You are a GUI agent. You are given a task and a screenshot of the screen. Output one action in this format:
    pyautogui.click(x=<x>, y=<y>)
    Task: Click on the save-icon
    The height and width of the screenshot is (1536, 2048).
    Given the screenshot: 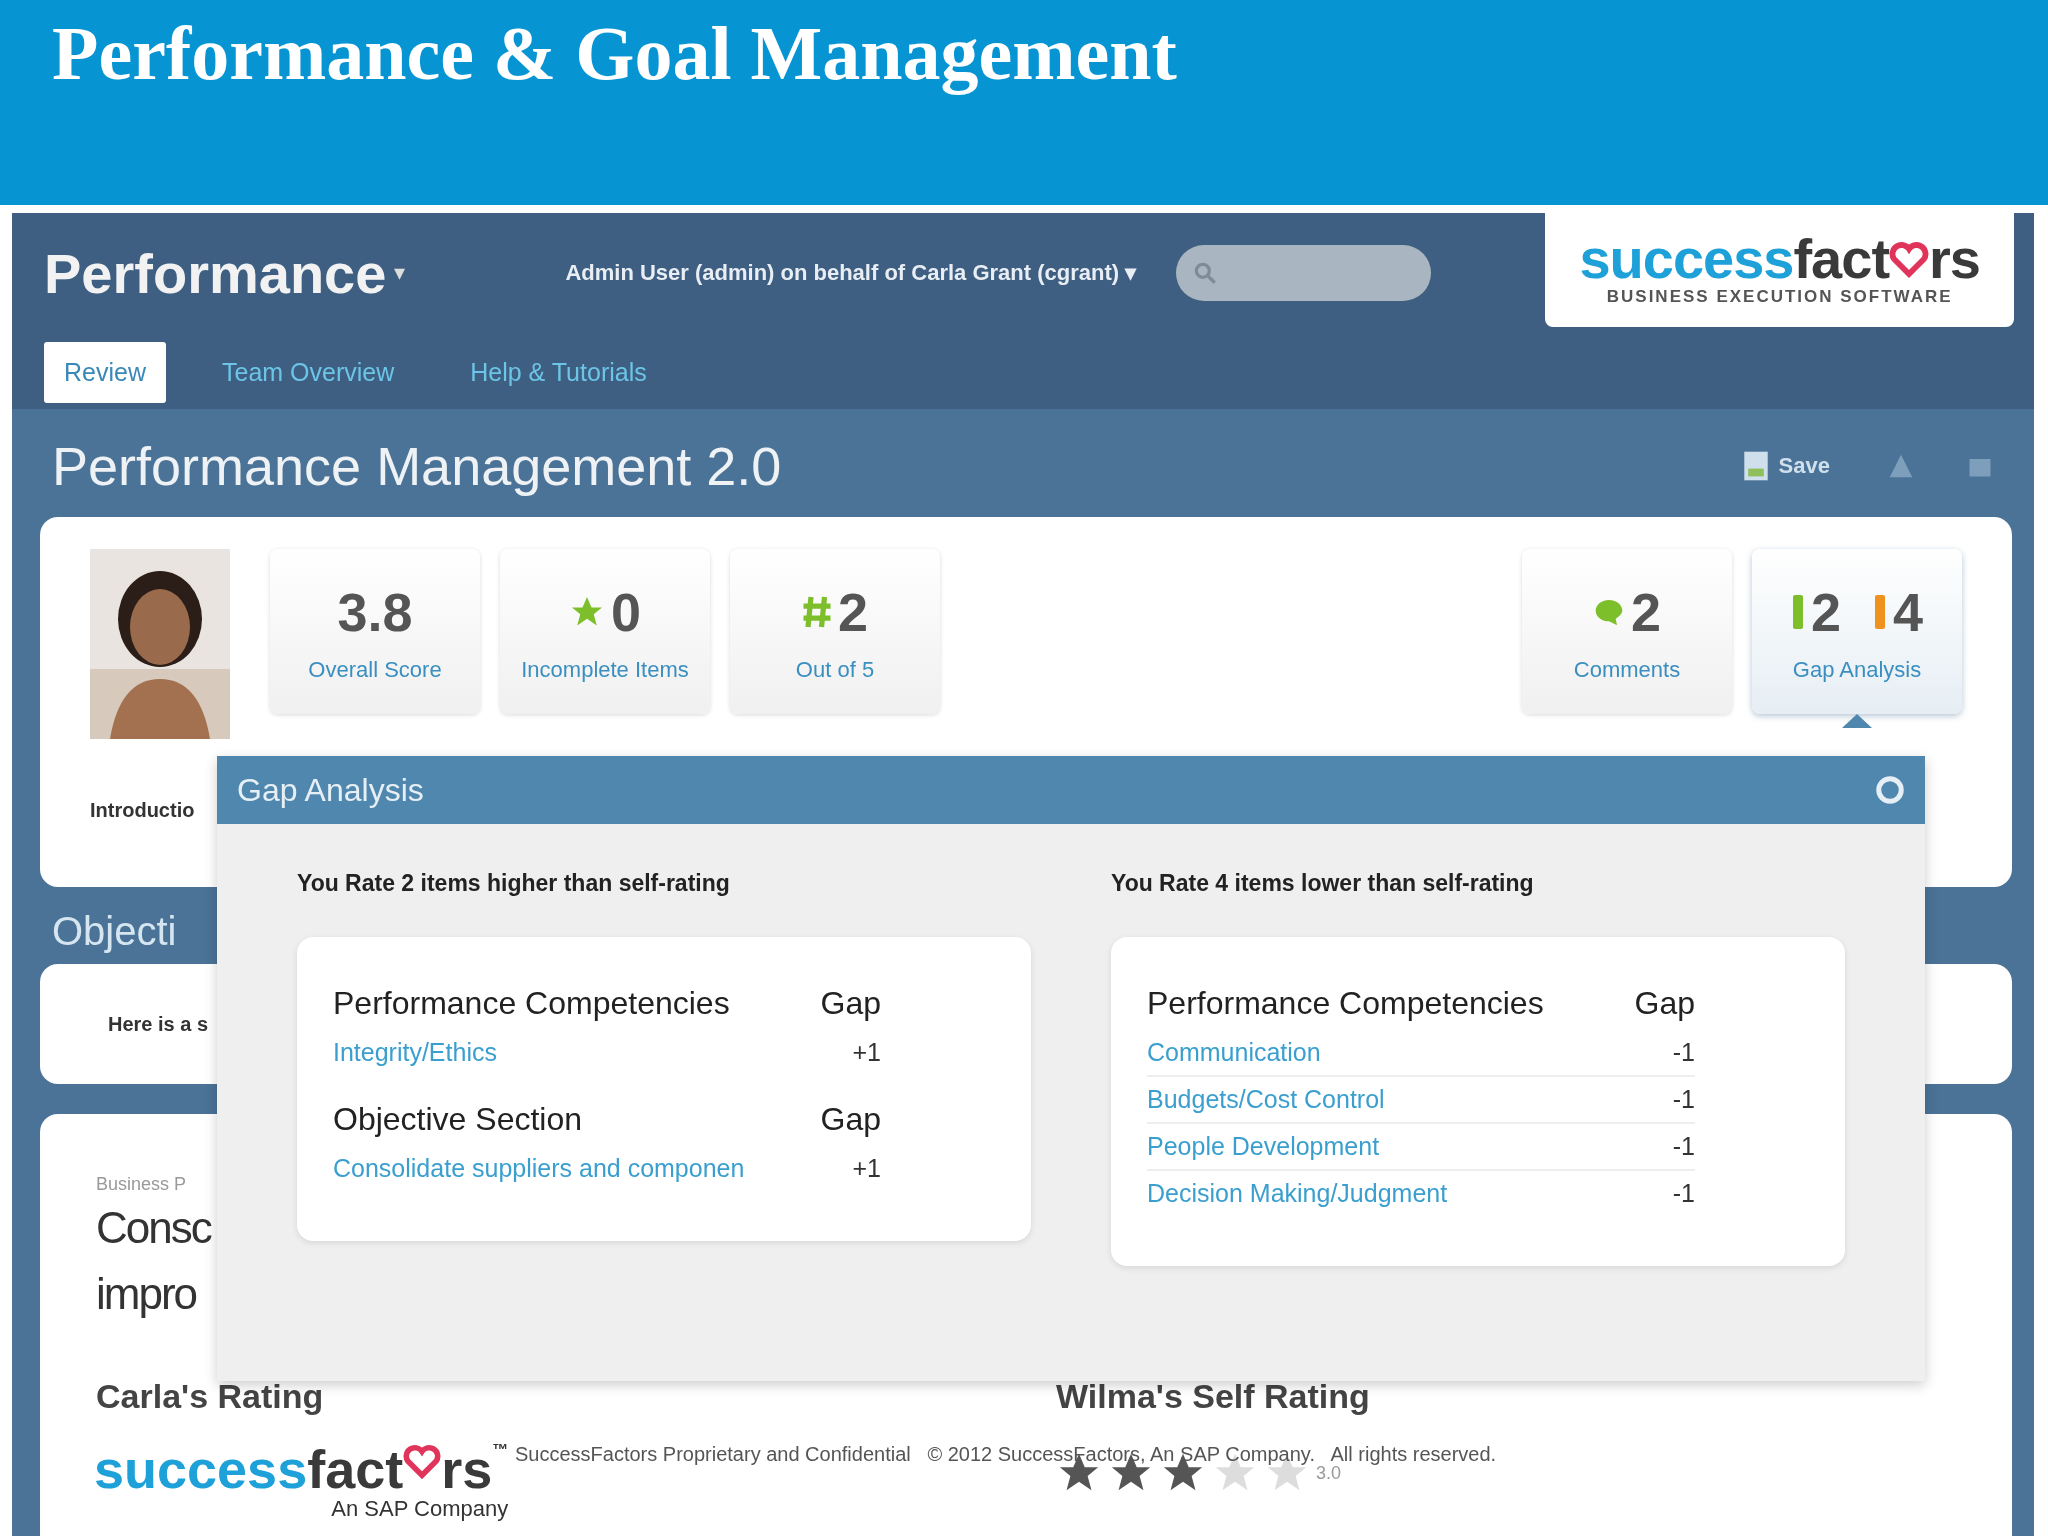 What is the action you would take?
    pyautogui.click(x=1755, y=466)
    